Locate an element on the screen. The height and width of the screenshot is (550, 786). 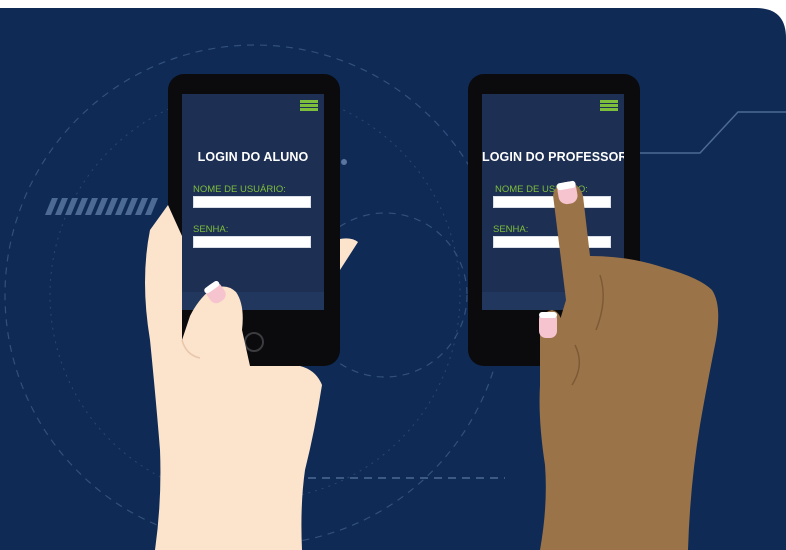
teacher-screen-footer is located at coordinates (553, 301).